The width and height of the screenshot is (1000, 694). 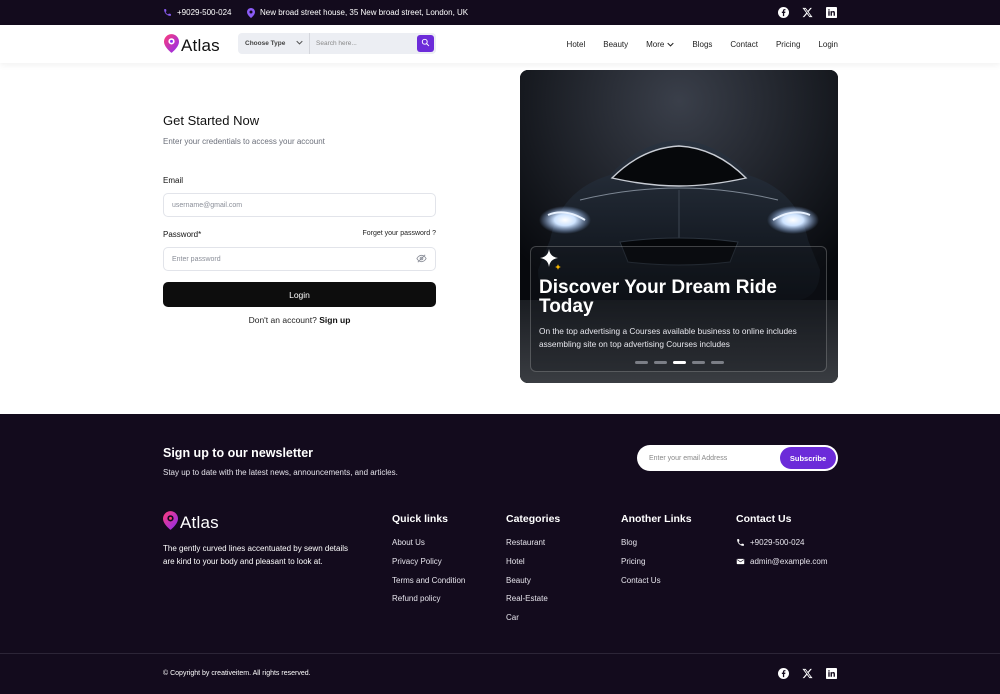 I want to click on contact-title: Contact Us, so click(x=764, y=519).